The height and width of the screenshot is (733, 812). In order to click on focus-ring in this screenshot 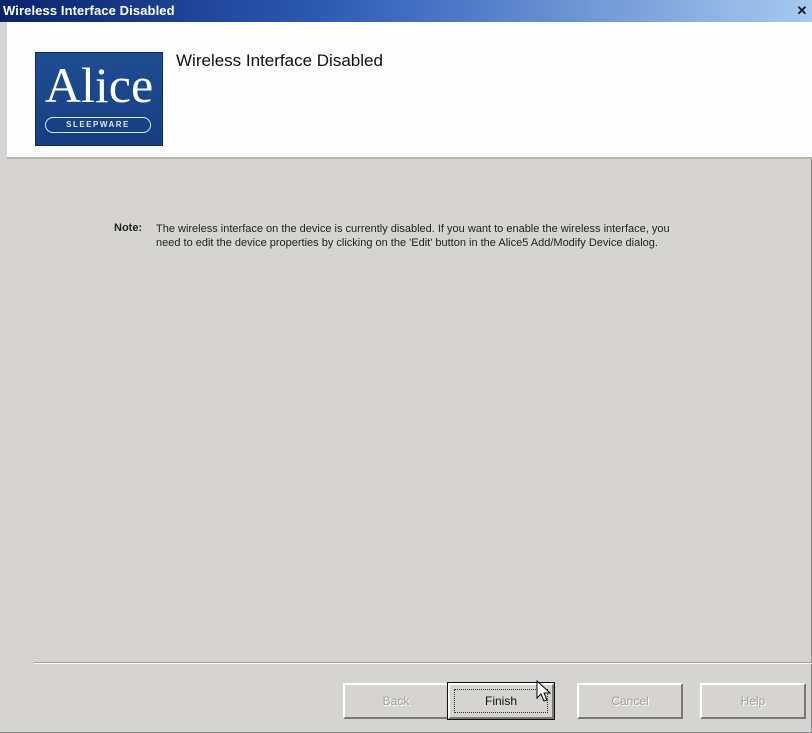, I will do `click(501, 701)`.